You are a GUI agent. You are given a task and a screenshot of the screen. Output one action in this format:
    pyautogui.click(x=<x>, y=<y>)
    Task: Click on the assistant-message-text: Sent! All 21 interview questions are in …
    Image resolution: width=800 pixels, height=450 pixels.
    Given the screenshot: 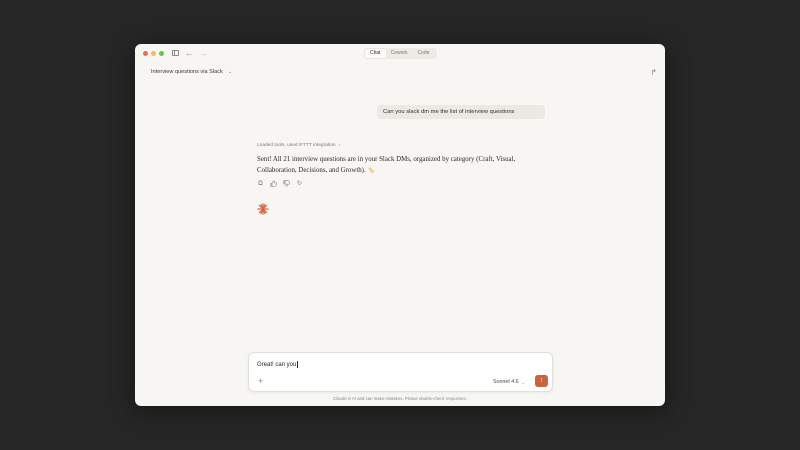 What is the action you would take?
    pyautogui.click(x=386, y=165)
    